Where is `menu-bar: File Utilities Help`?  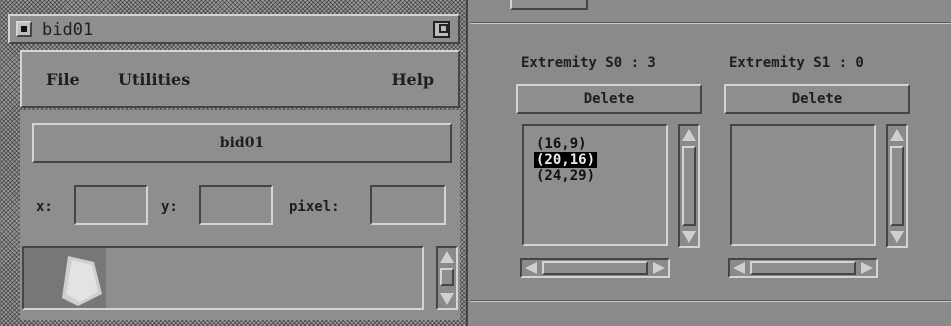 menu-bar: File Utilities Help is located at coordinates (240, 79).